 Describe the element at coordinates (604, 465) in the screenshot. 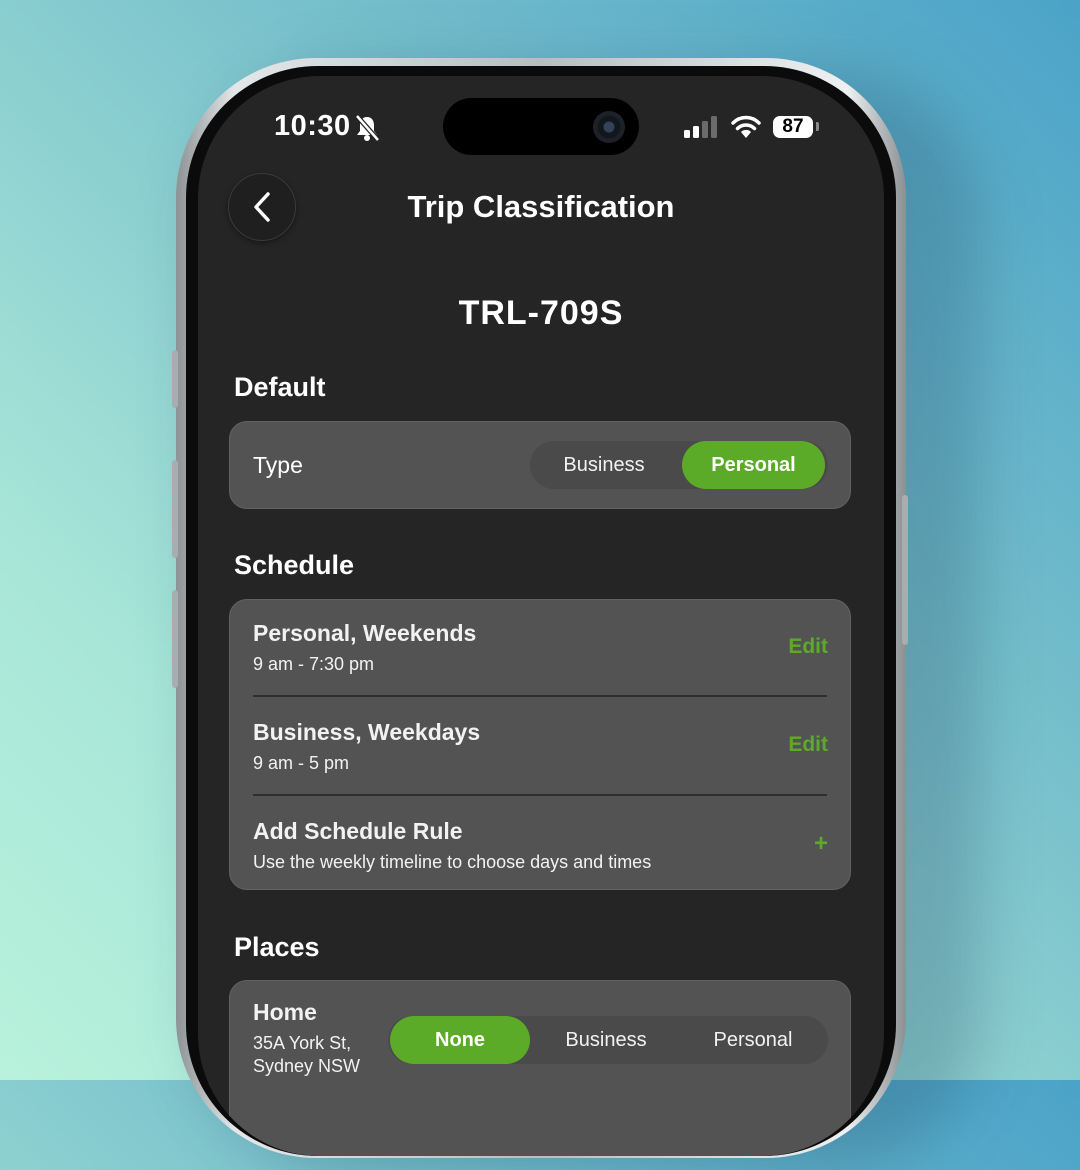

I see `type-option-business: Business` at that location.